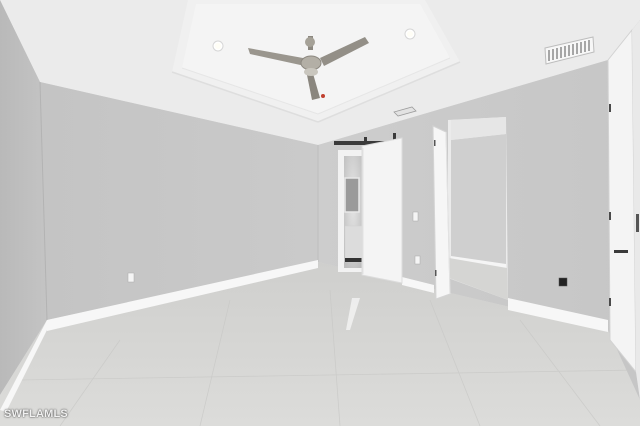  Describe the element at coordinates (478, 208) in the screenshot. I see `closet-doorway` at that location.